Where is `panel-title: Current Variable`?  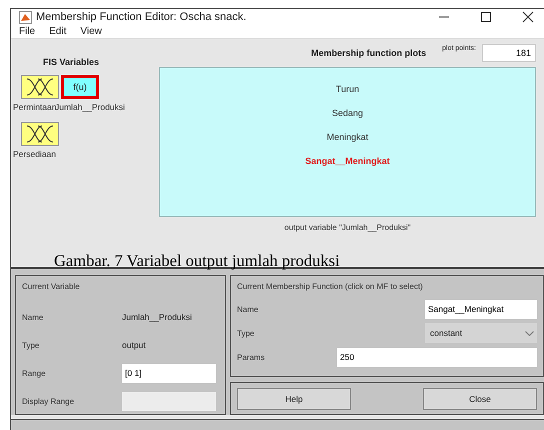
panel-title: Current Variable is located at coordinates (51, 286).